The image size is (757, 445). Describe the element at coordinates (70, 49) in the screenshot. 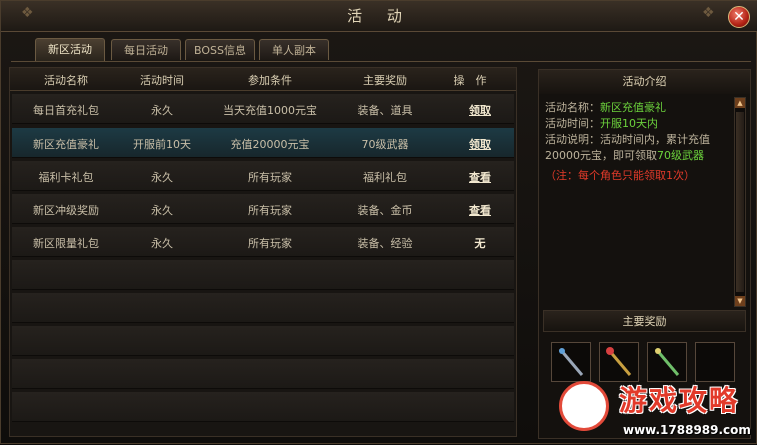

I see `tab-new-server-events: 新区活动` at that location.